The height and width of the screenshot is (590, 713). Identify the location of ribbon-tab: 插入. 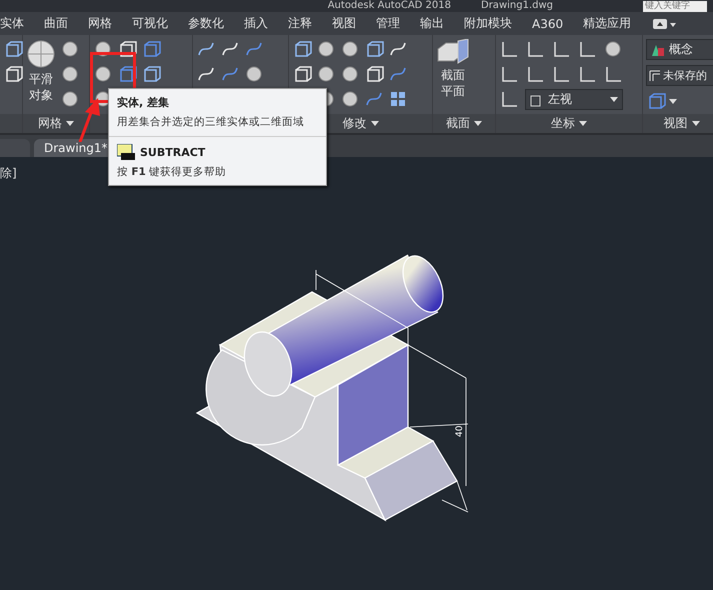
(256, 23).